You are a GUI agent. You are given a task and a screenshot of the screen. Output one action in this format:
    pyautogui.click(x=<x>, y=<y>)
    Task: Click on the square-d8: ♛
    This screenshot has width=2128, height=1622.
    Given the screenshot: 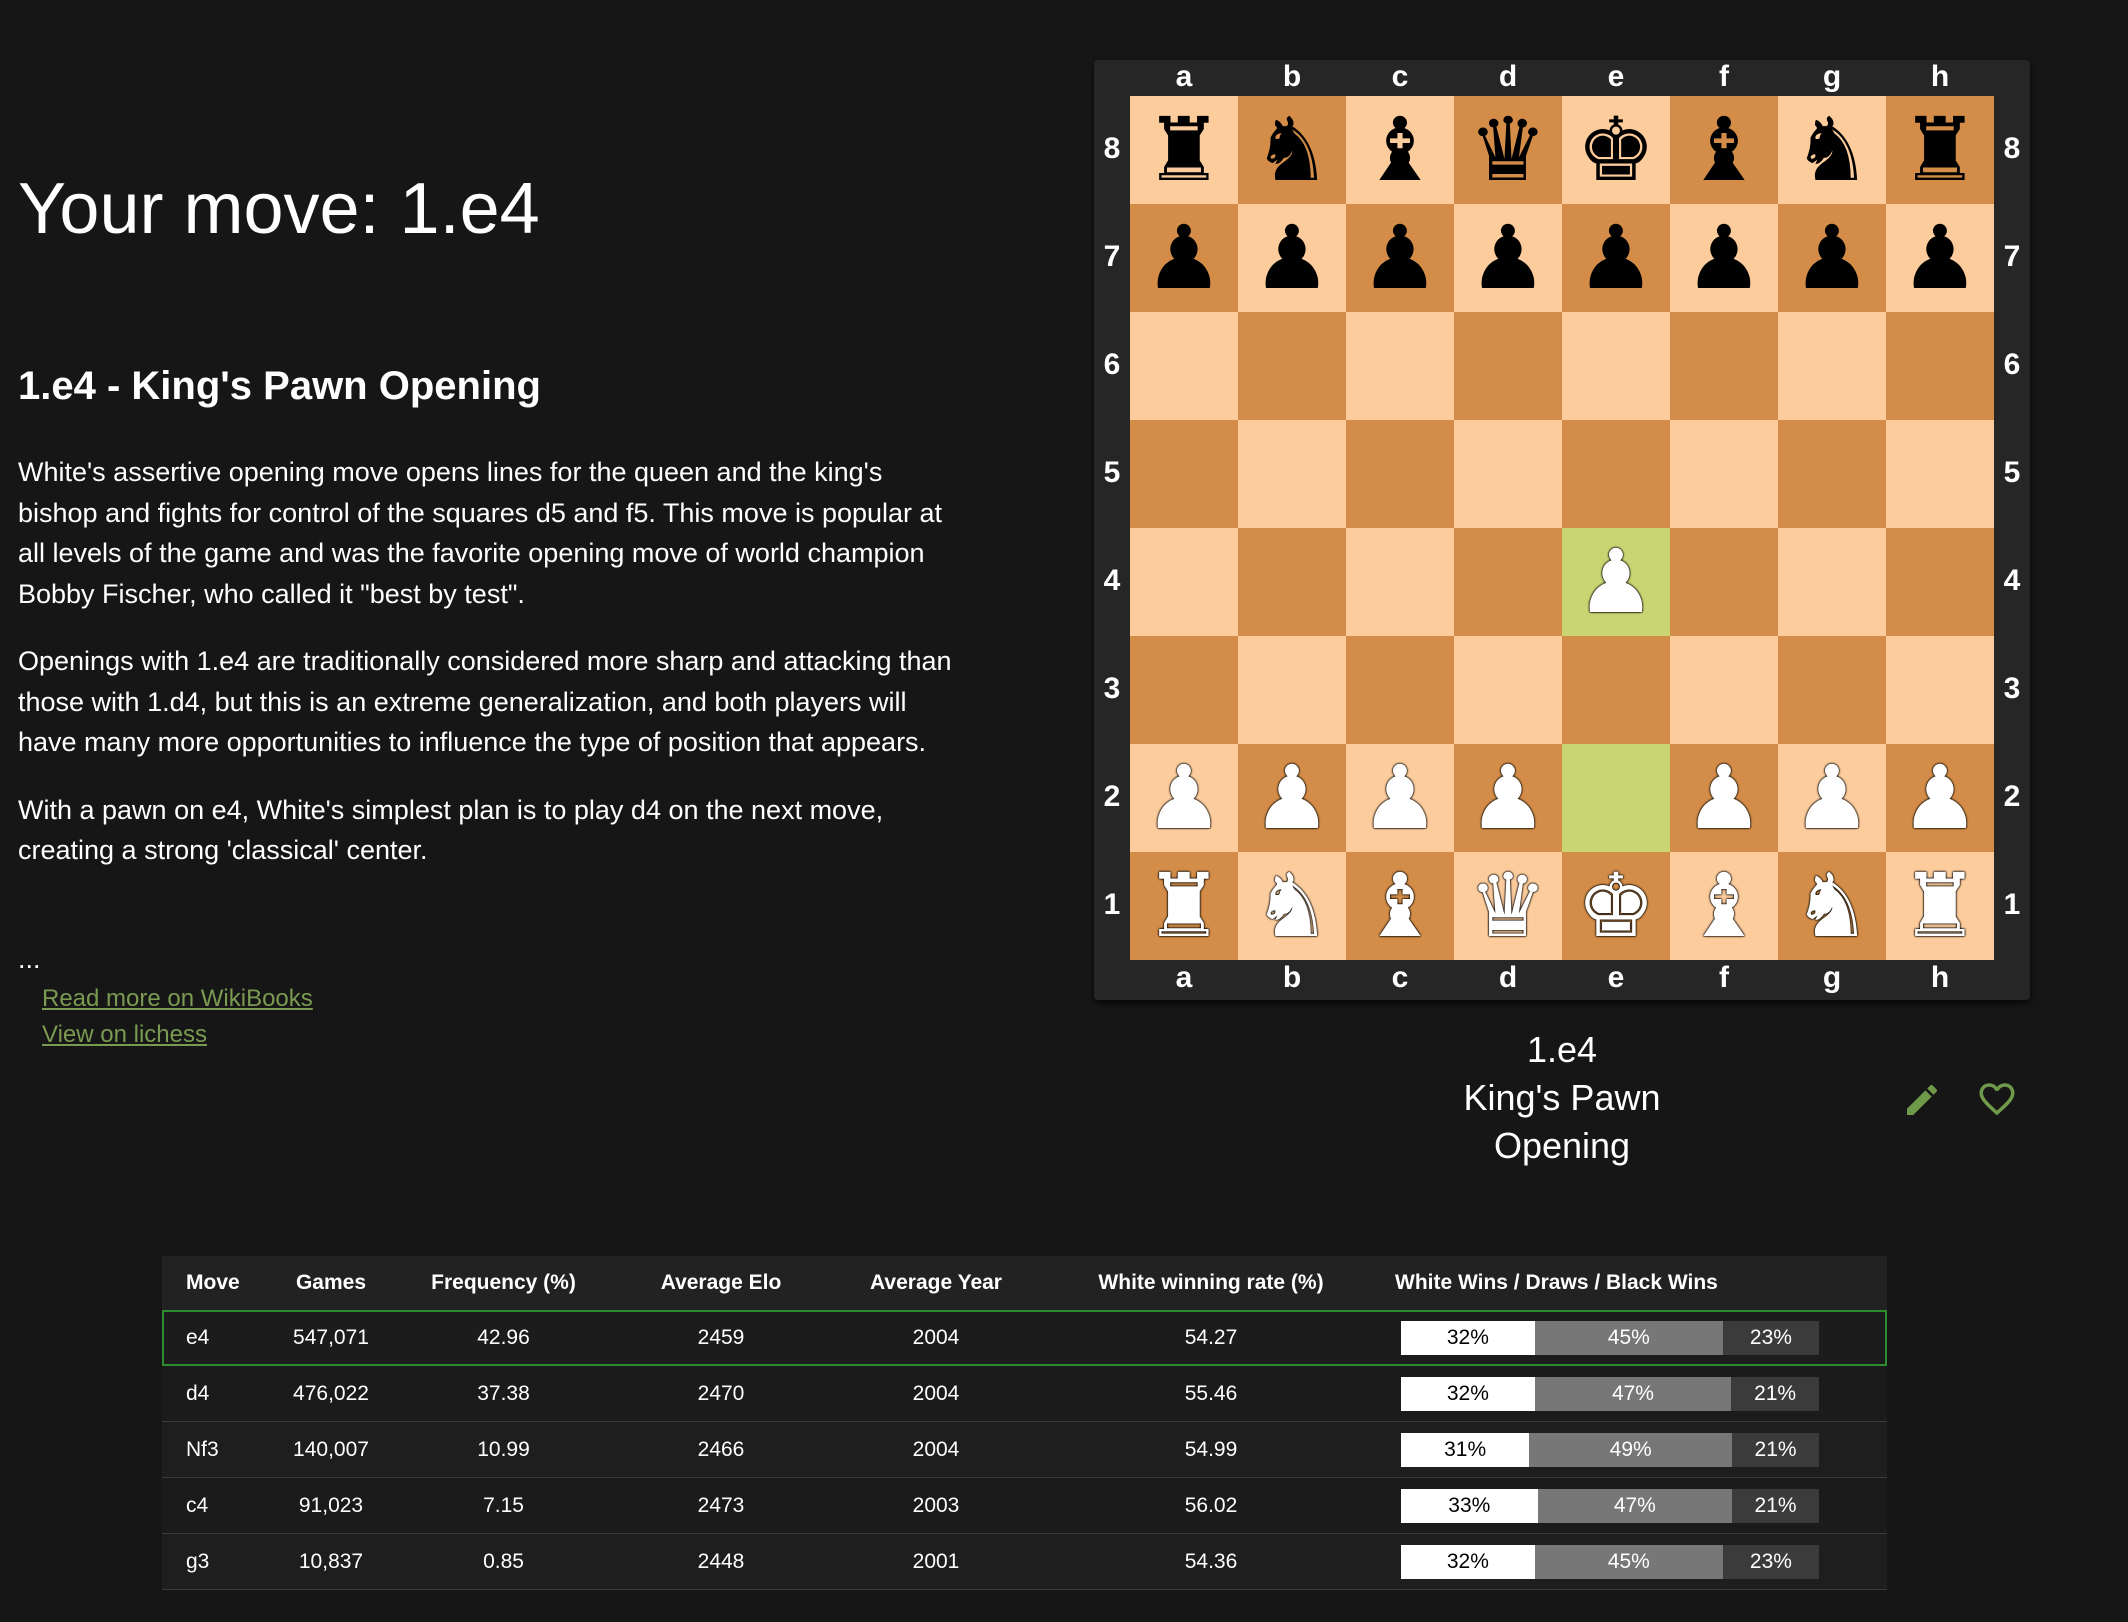 What is the action you would take?
    pyautogui.click(x=1508, y=150)
    